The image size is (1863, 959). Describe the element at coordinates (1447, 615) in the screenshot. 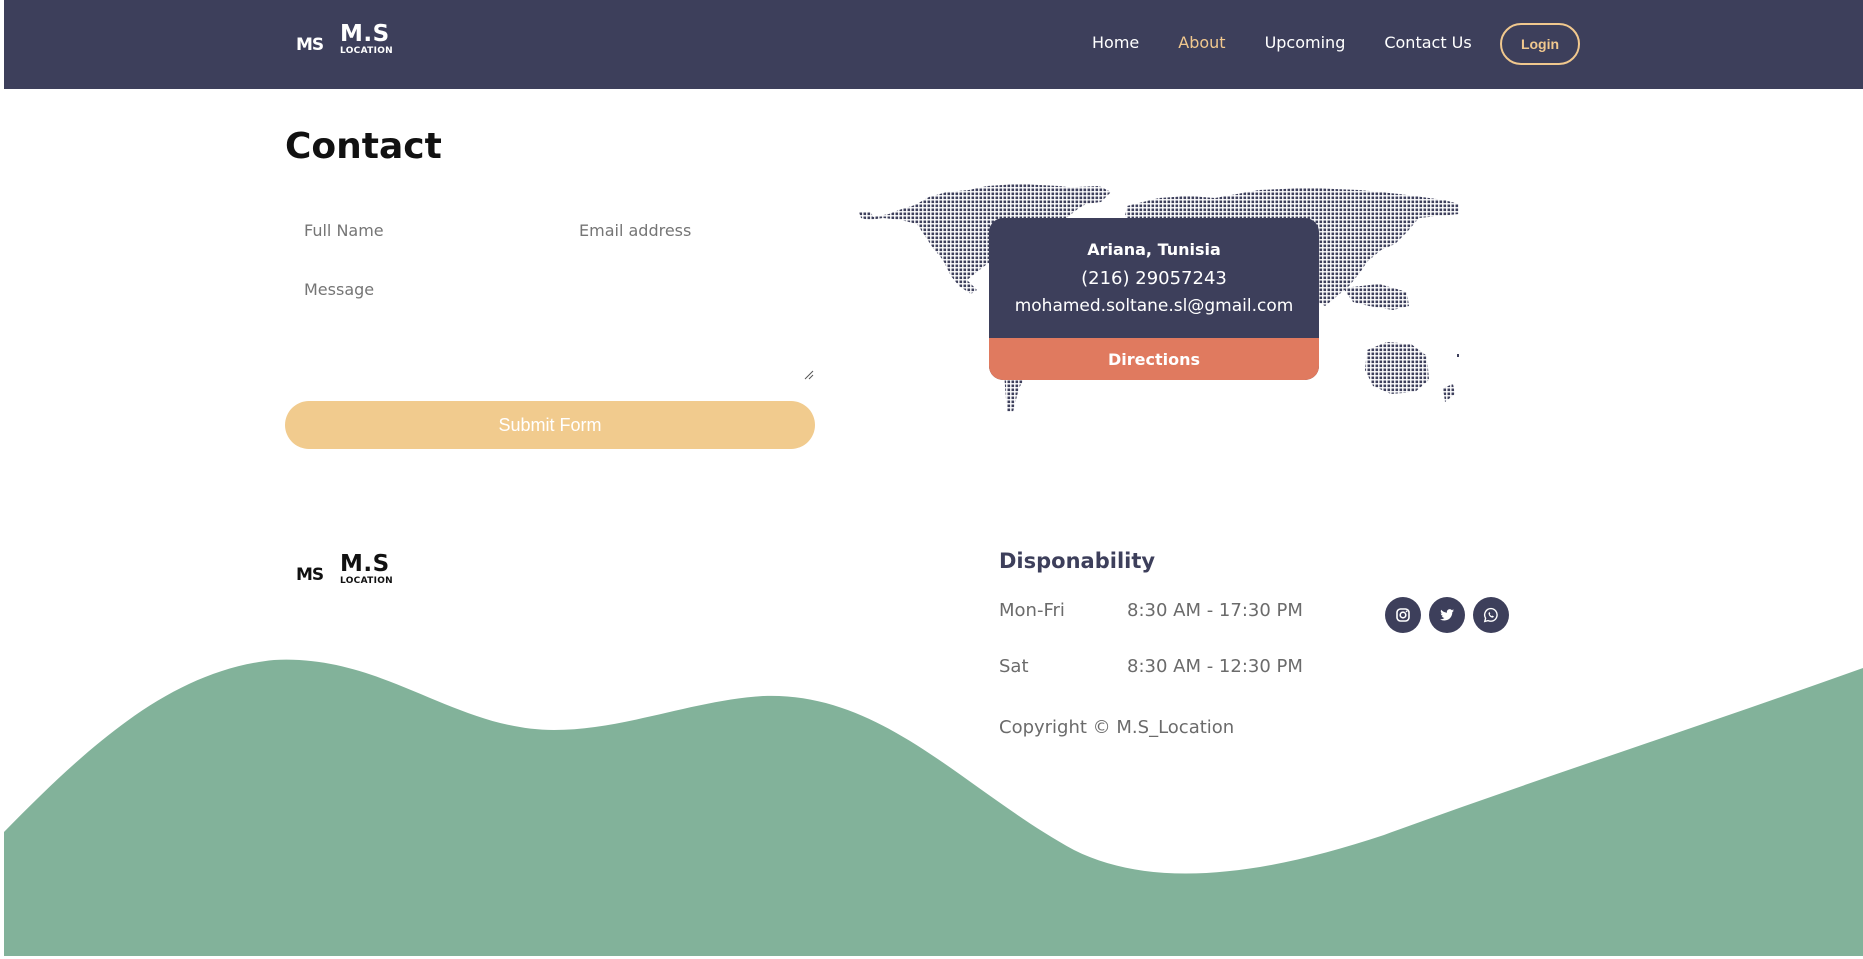

I see `twitter-icon` at that location.